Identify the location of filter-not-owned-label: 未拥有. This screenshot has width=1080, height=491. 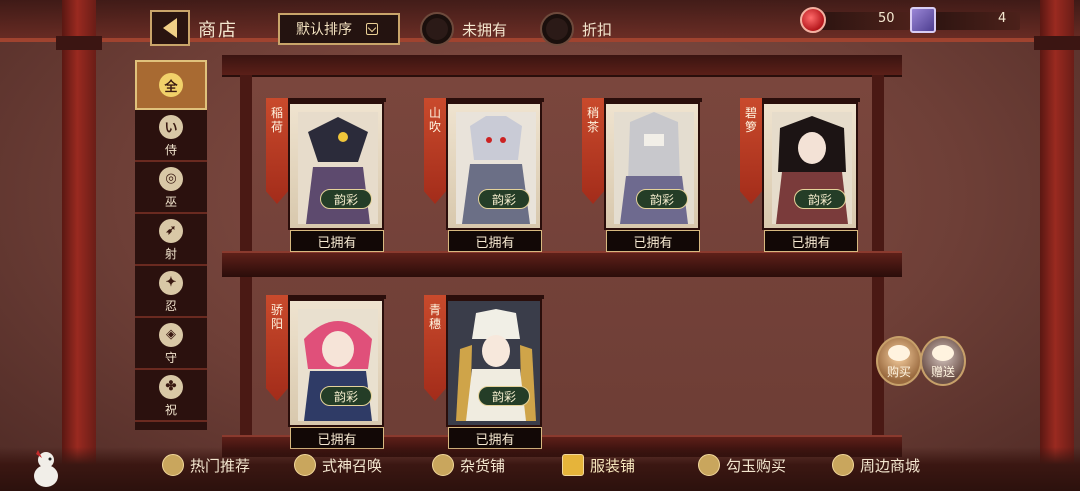
(485, 29).